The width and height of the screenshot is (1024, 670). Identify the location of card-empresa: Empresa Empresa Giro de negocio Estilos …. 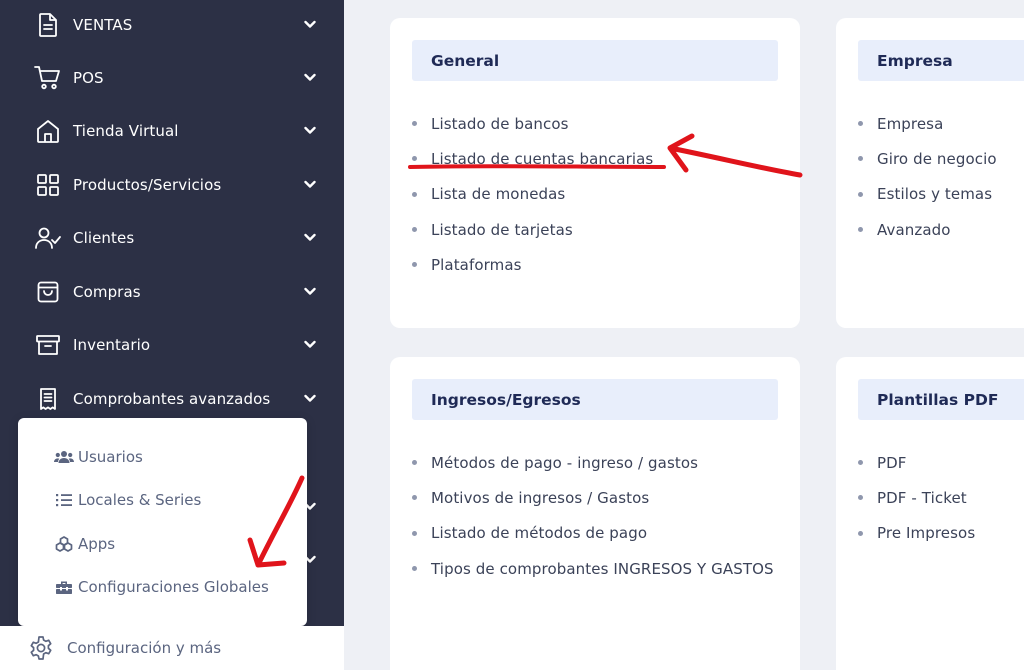
(930, 173).